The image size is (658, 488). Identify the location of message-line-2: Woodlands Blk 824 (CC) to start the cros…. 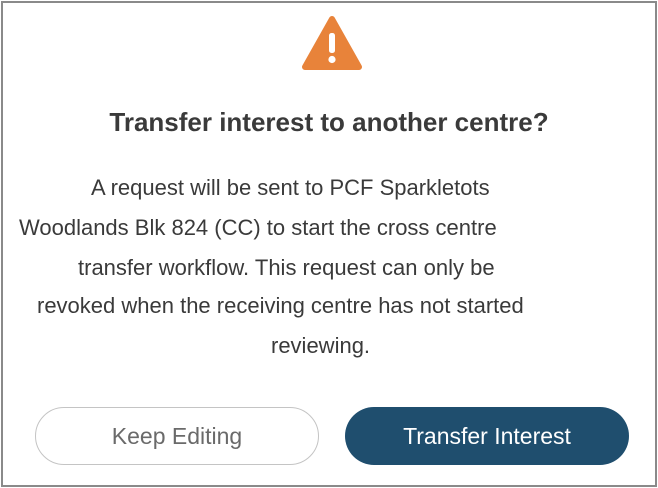
(258, 227).